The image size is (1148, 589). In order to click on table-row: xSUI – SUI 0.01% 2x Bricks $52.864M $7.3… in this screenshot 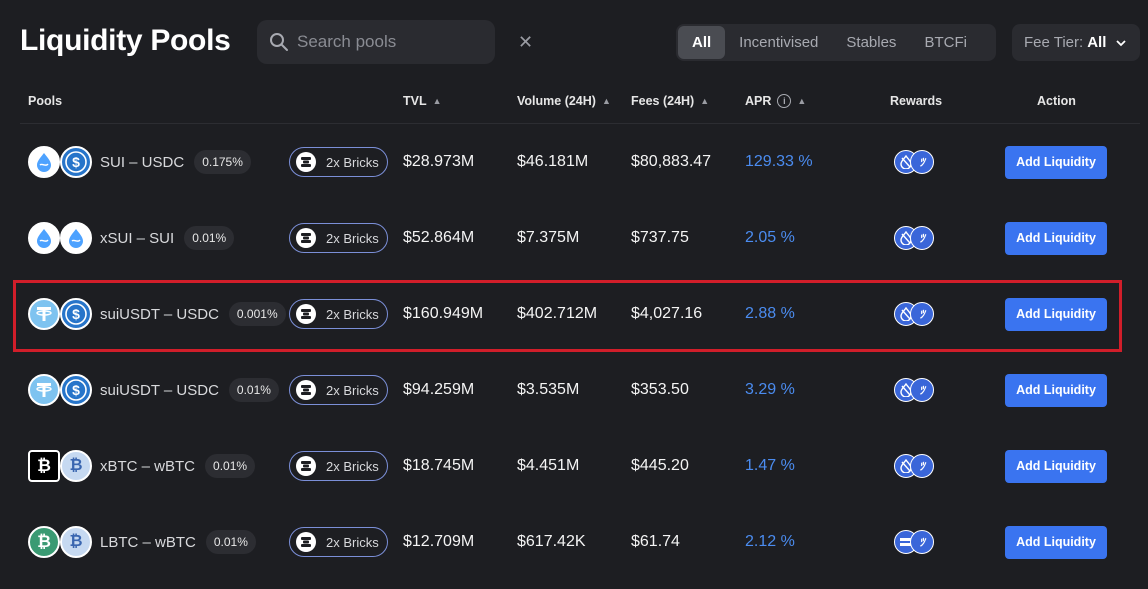, I will do `click(580, 238)`.